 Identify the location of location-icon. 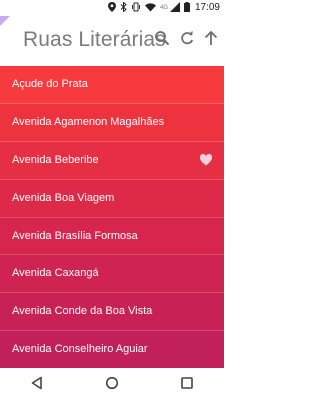
(111, 8).